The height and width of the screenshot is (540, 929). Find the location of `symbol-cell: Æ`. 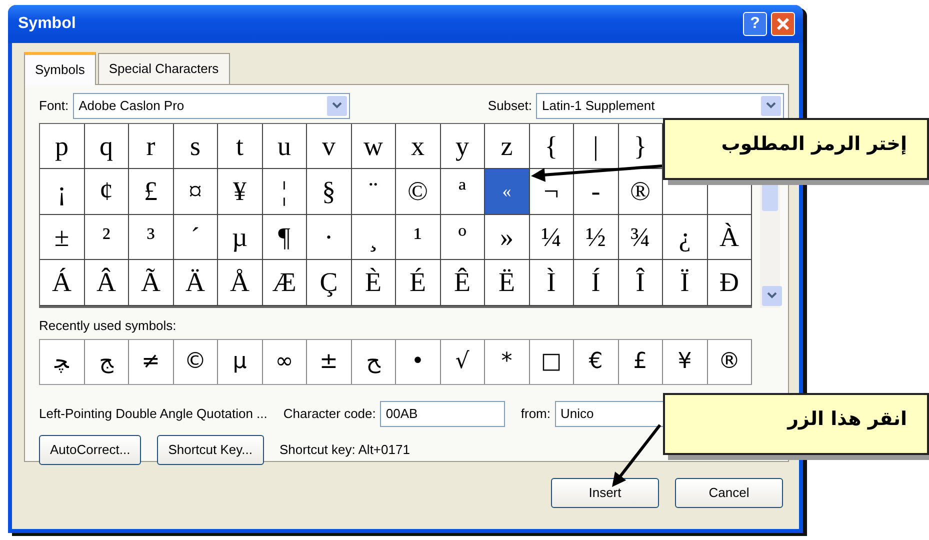

symbol-cell: Æ is located at coordinates (284, 283).